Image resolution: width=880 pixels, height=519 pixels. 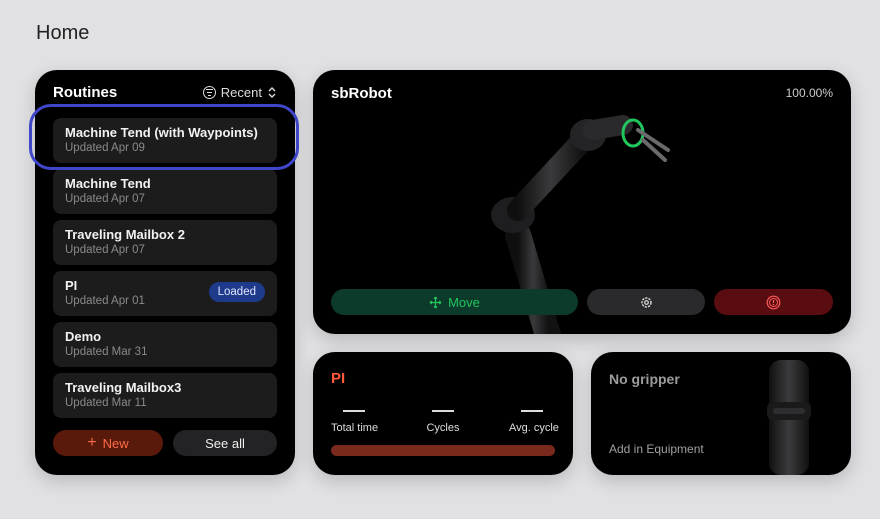 What do you see at coordinates (435, 302) in the screenshot?
I see `move-icon` at bounding box center [435, 302].